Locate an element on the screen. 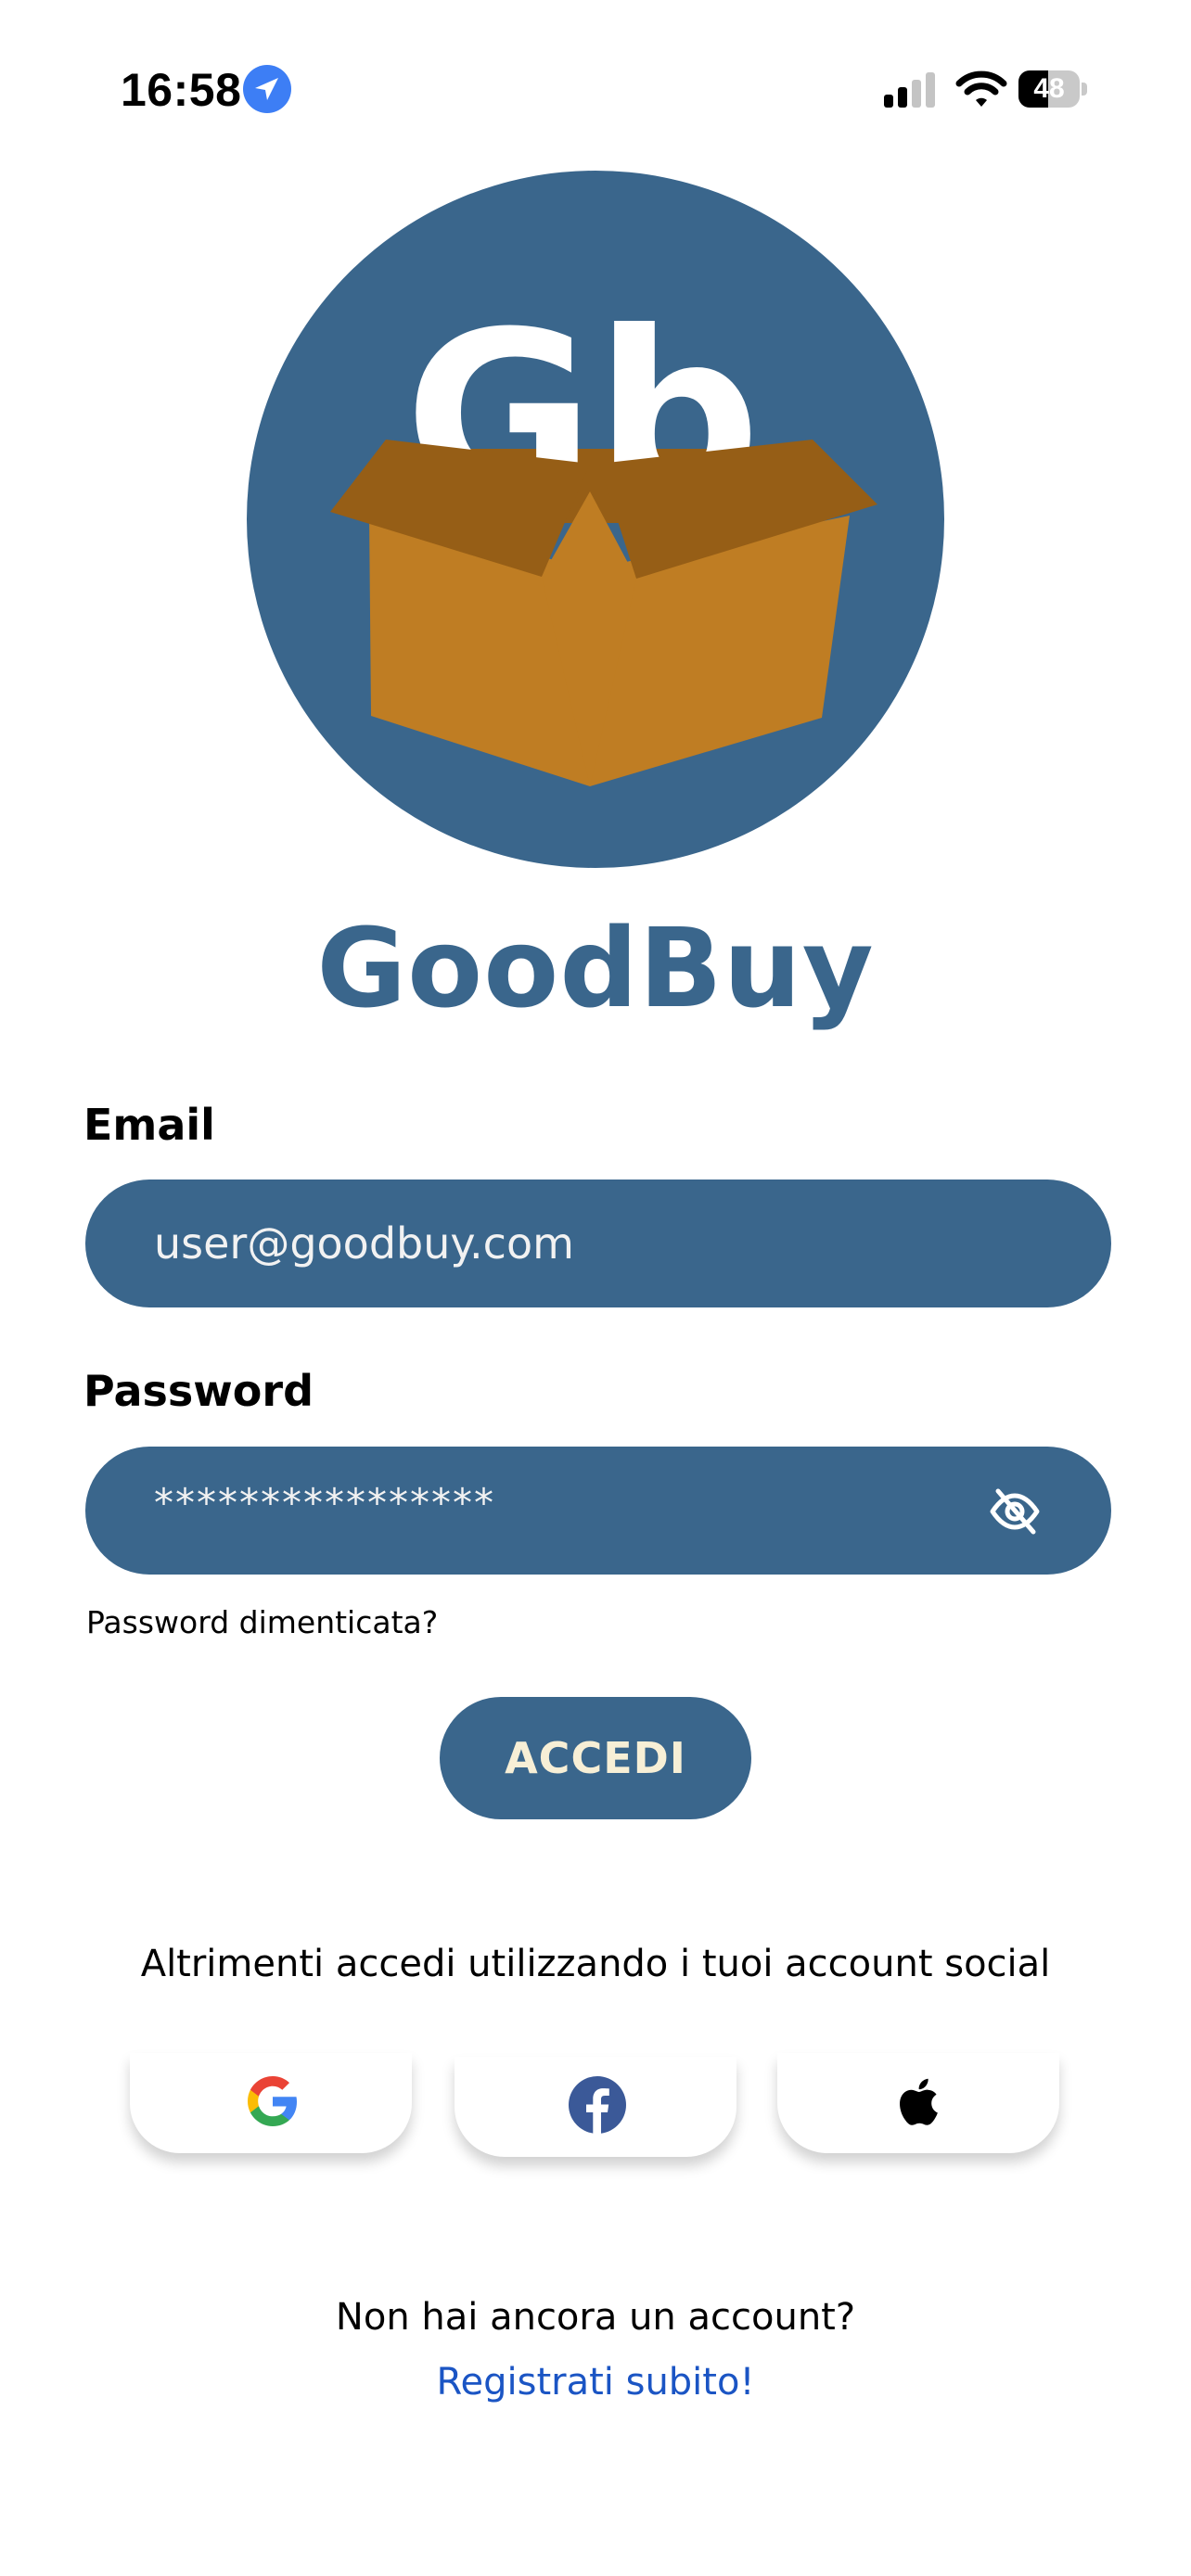  login-button: ACCEDI is located at coordinates (595, 1758).